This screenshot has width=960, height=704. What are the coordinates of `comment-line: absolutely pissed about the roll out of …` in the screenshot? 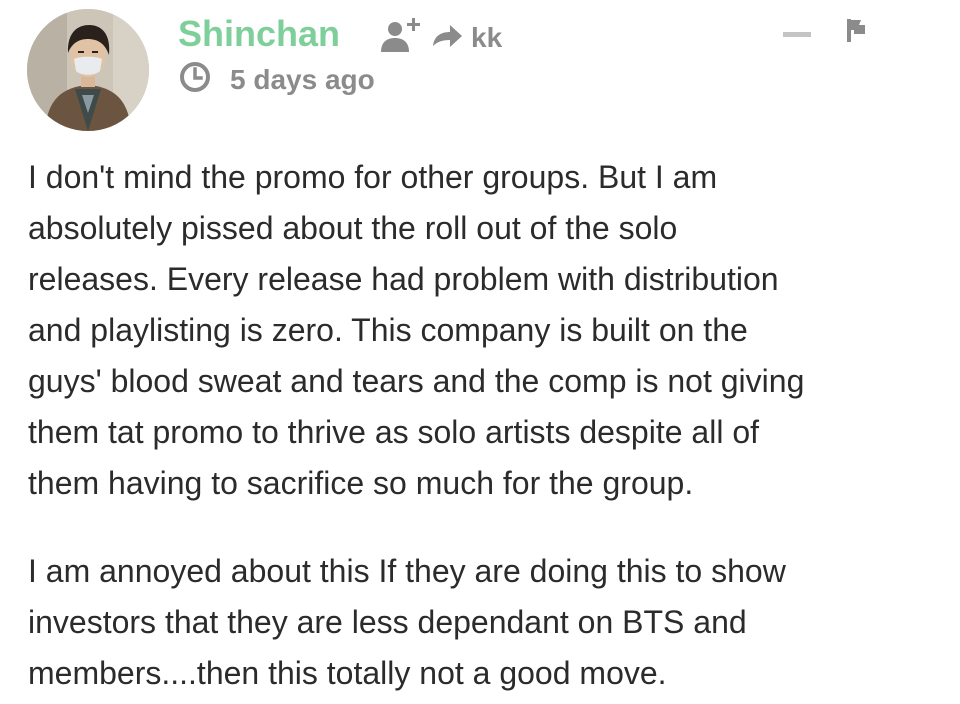 It's located at (353, 228).